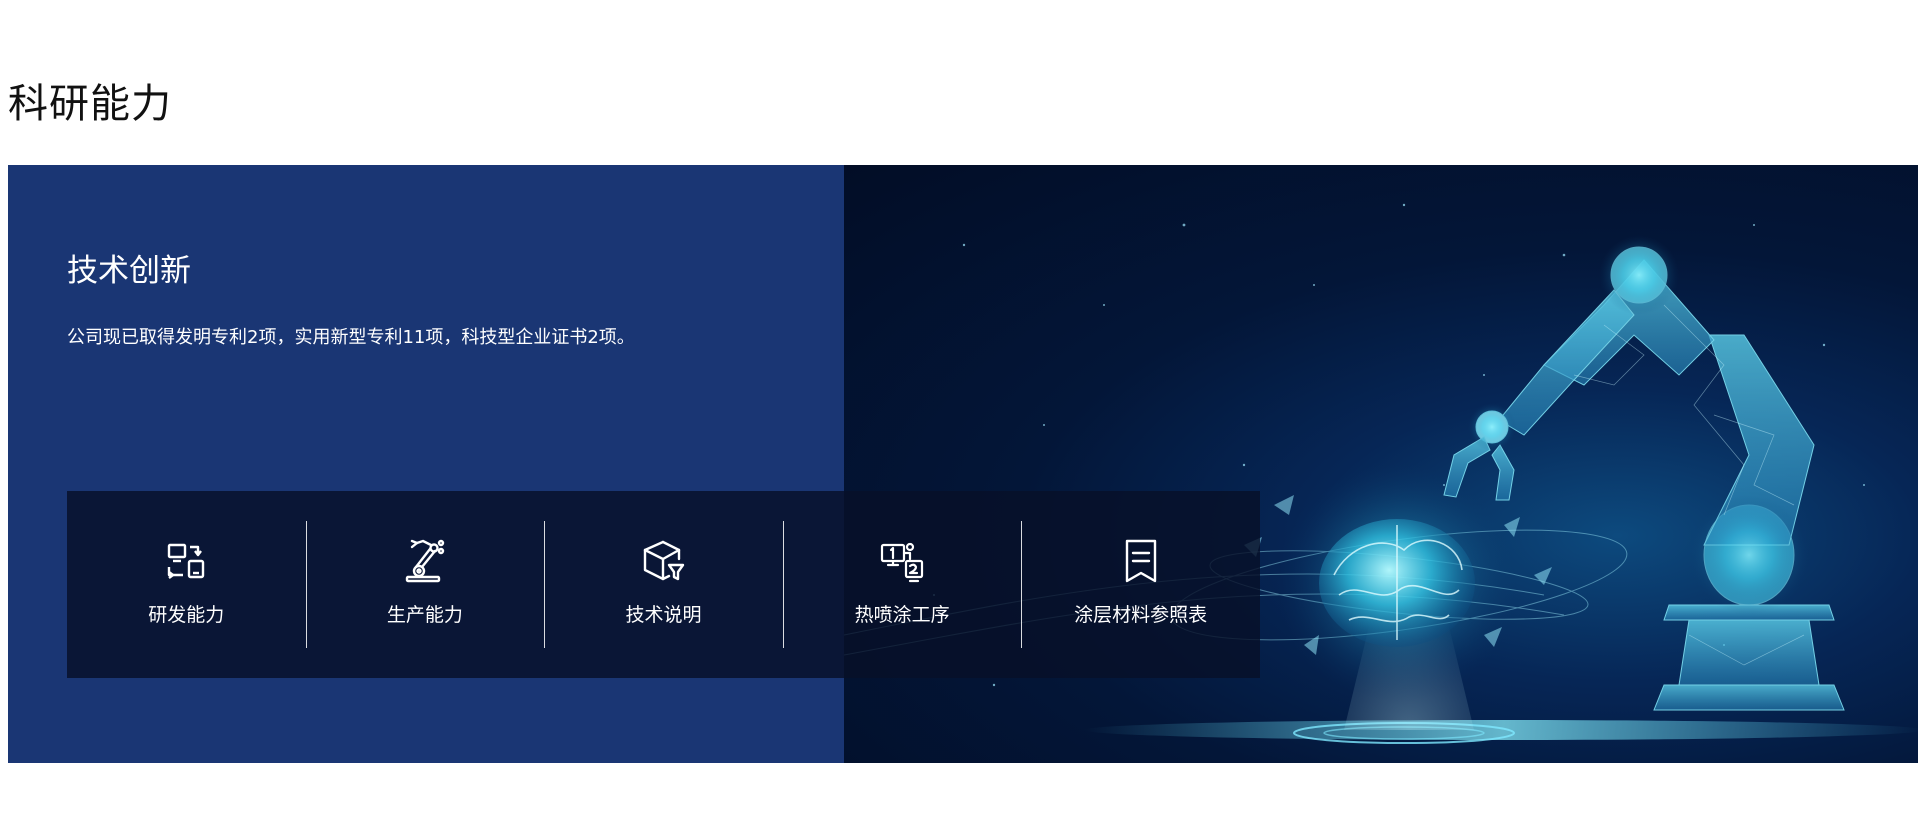  I want to click on nav-item-coating-material-table: 涂层材料参照表, so click(1140, 584).